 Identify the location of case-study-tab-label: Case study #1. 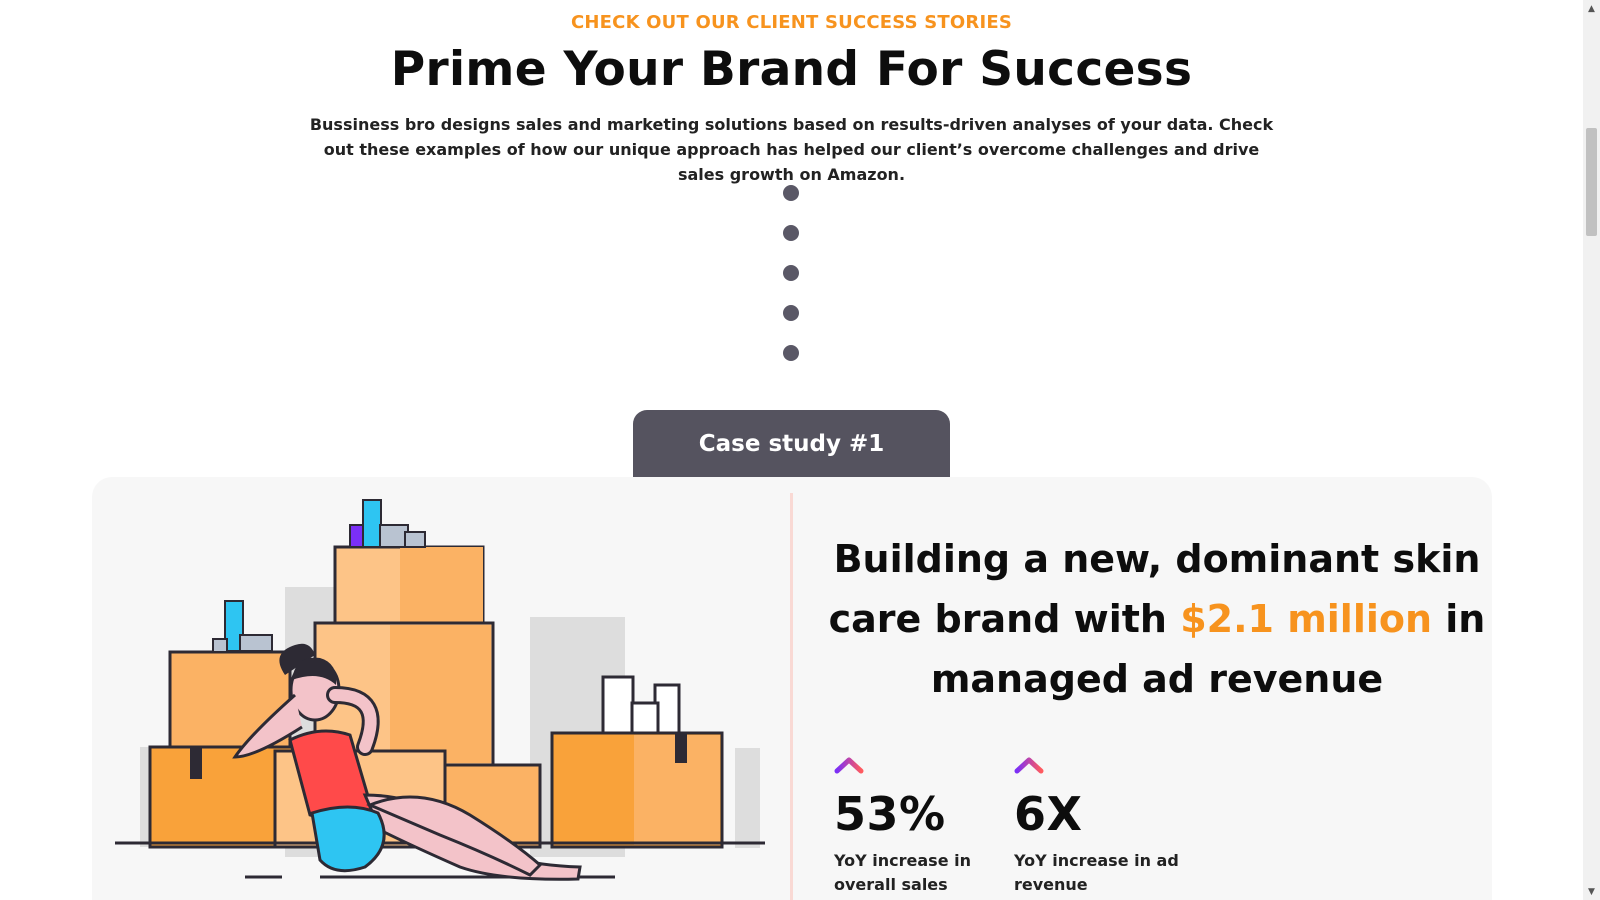
(791, 443).